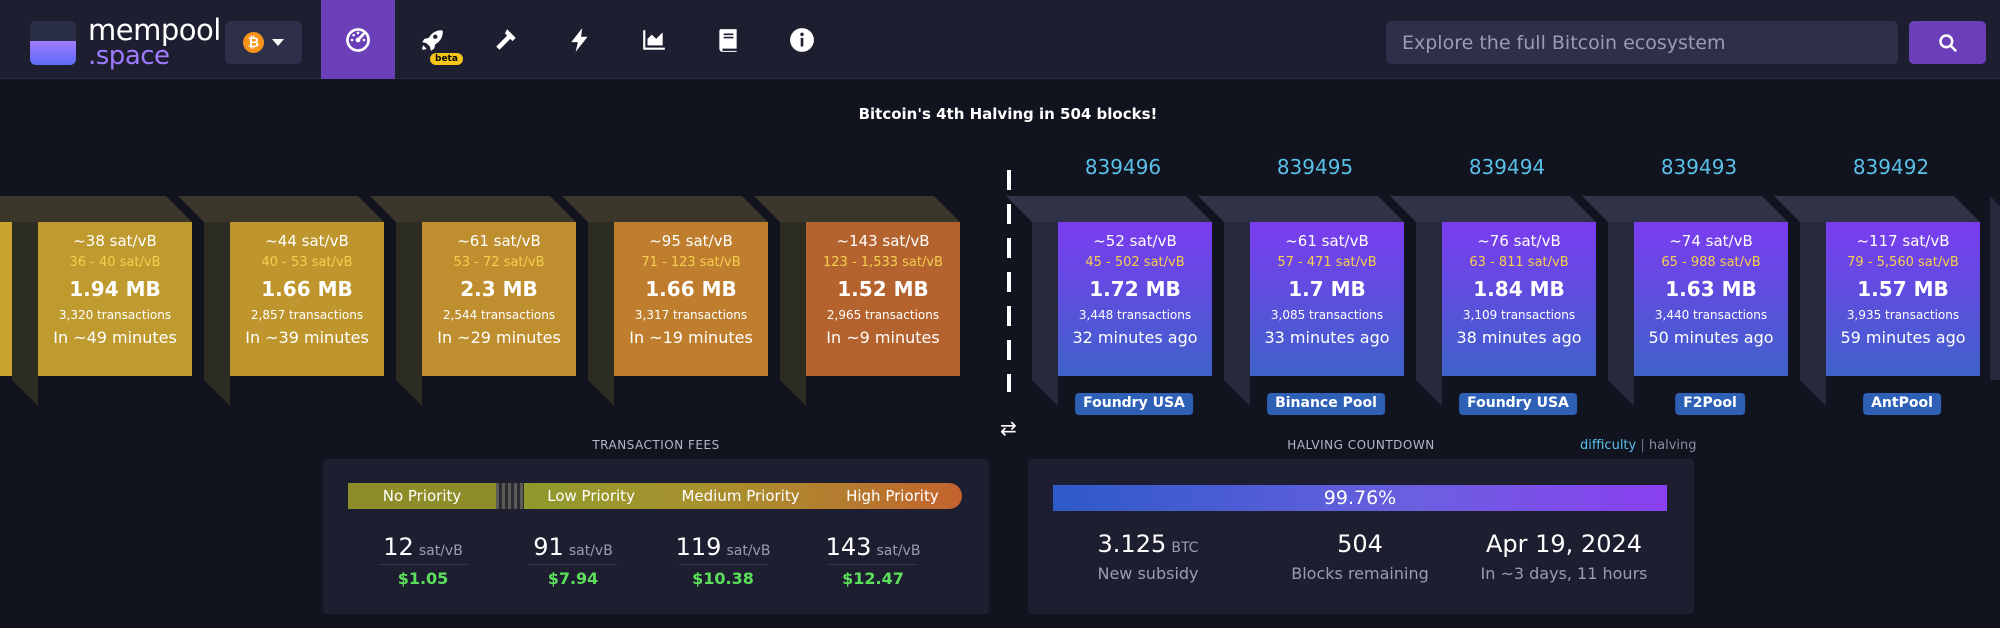 This screenshot has height=628, width=2000. Describe the element at coordinates (422, 496) in the screenshot. I see `fee-tier-no-priority: No Priority` at that location.